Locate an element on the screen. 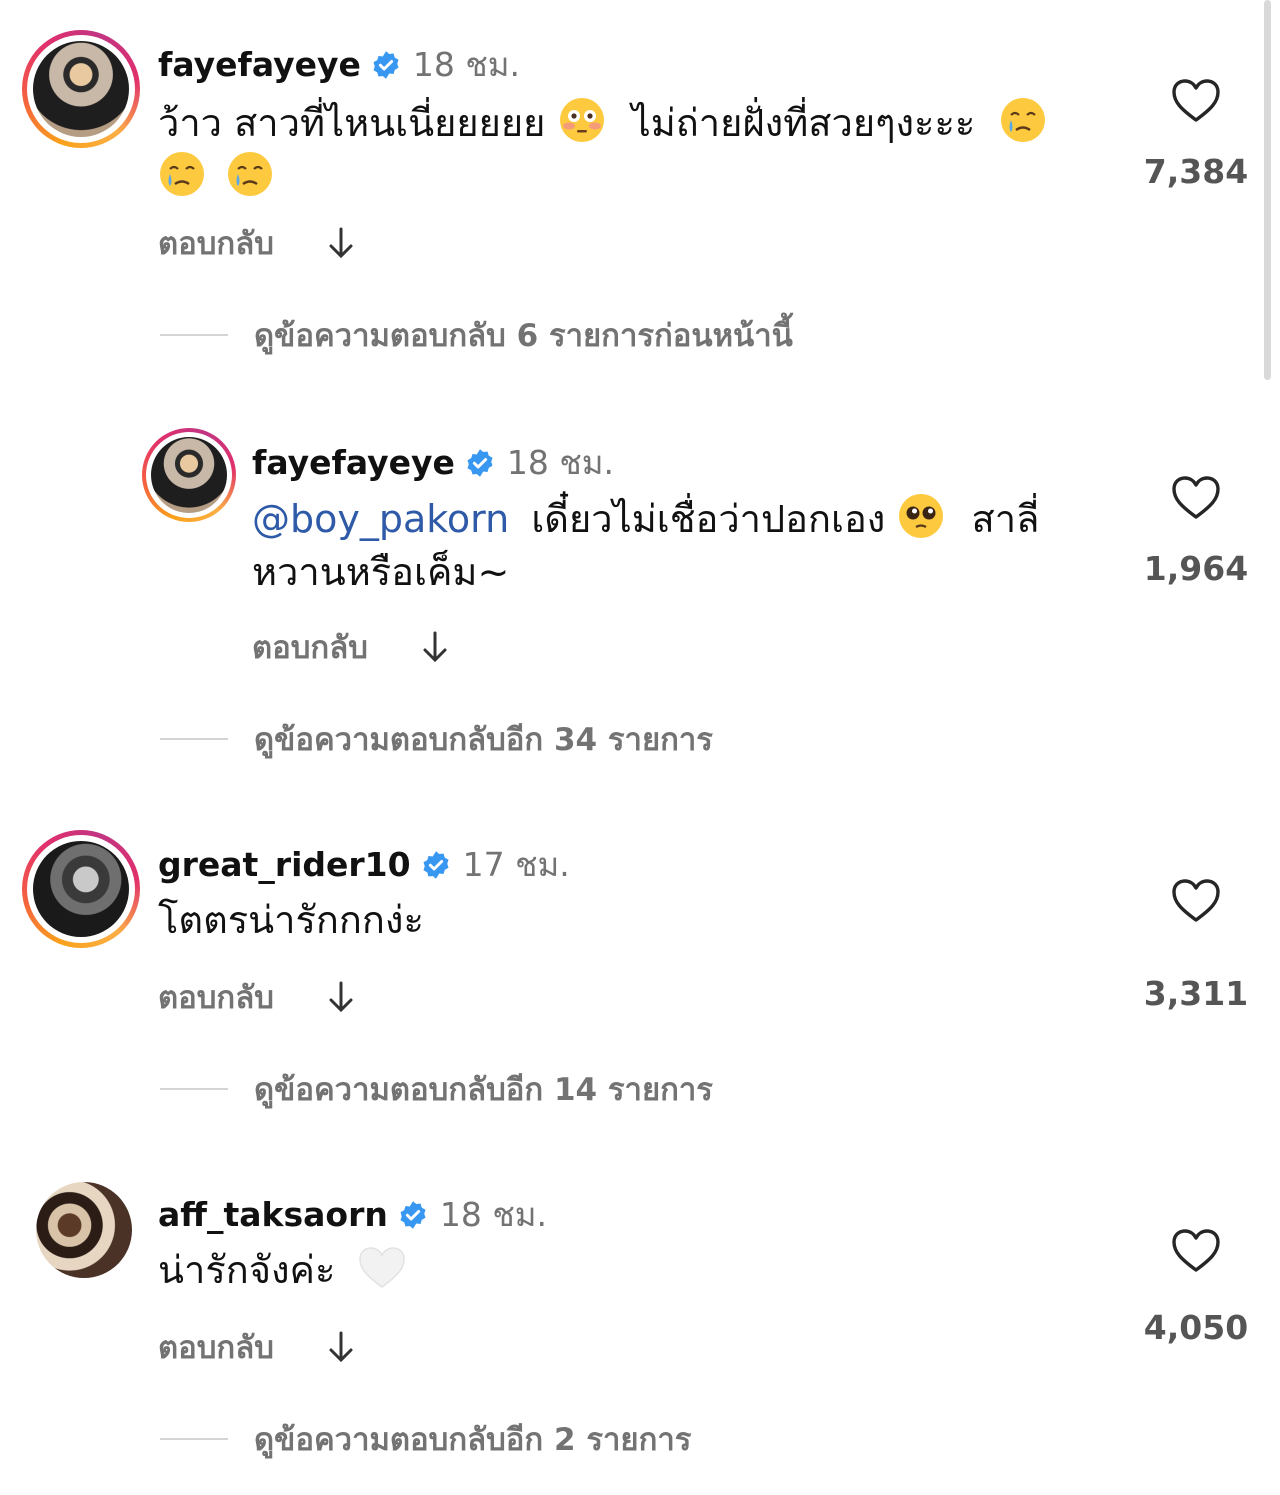  like-column: 4,050 is located at coordinates (1196, 1287).